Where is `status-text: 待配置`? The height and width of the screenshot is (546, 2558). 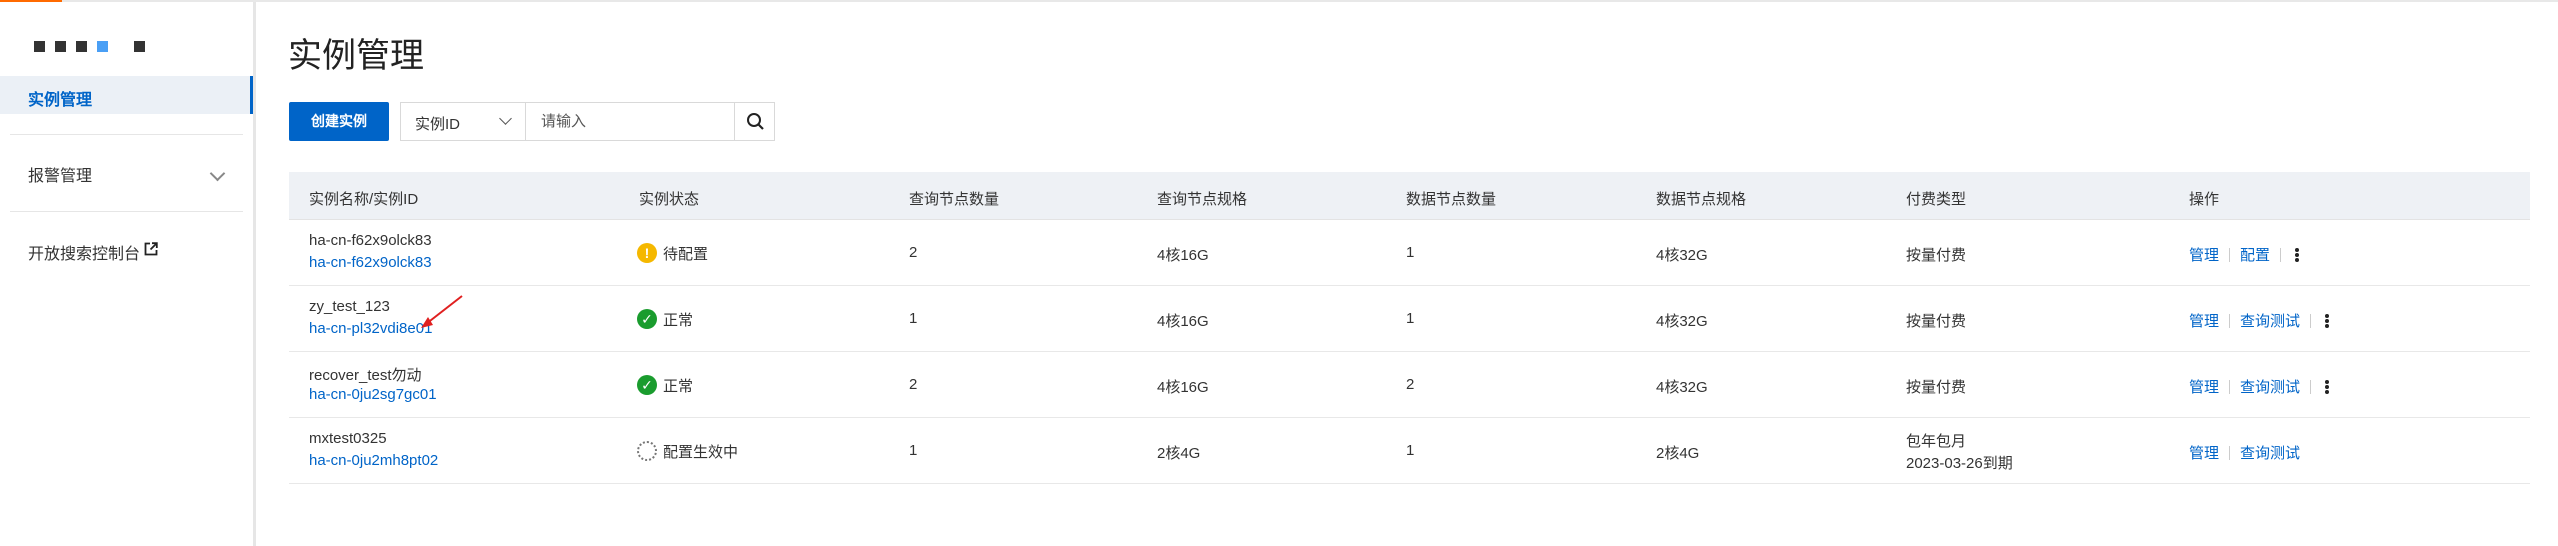
status-text: 待配置 is located at coordinates (686, 254).